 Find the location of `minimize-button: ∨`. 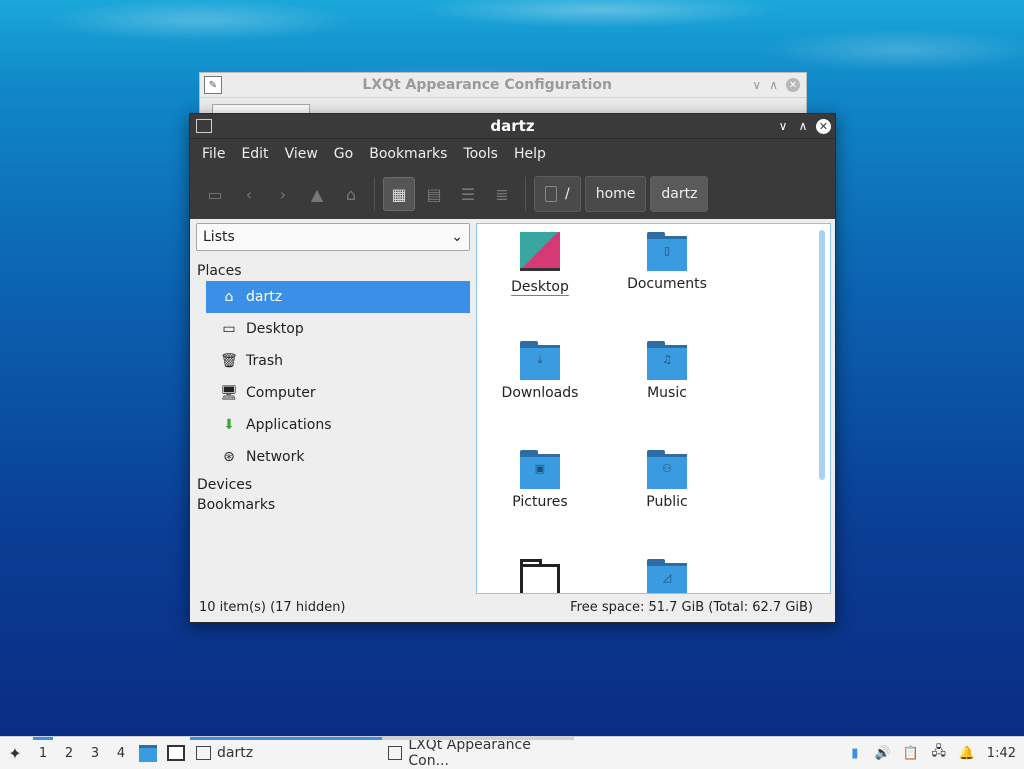

minimize-button: ∨ is located at coordinates (783, 126).